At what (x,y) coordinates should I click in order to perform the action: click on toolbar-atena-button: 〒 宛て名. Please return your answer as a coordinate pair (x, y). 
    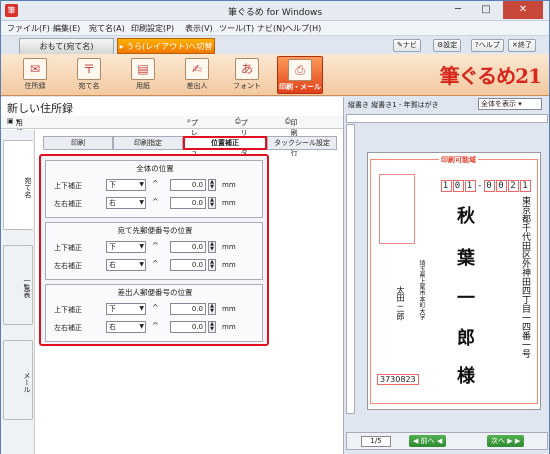
    Looking at the image, I should click on (89, 75).